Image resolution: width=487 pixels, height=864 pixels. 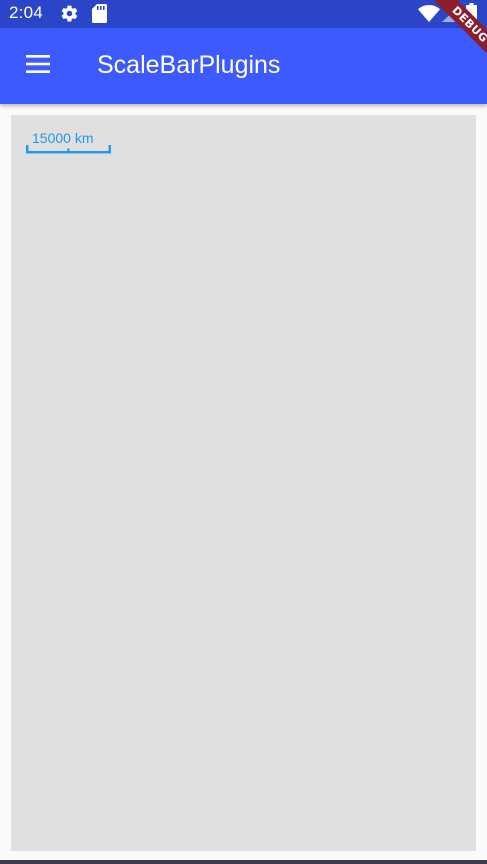 What do you see at coordinates (63, 138) in the screenshot?
I see `scale-bar-label: 15000 km` at bounding box center [63, 138].